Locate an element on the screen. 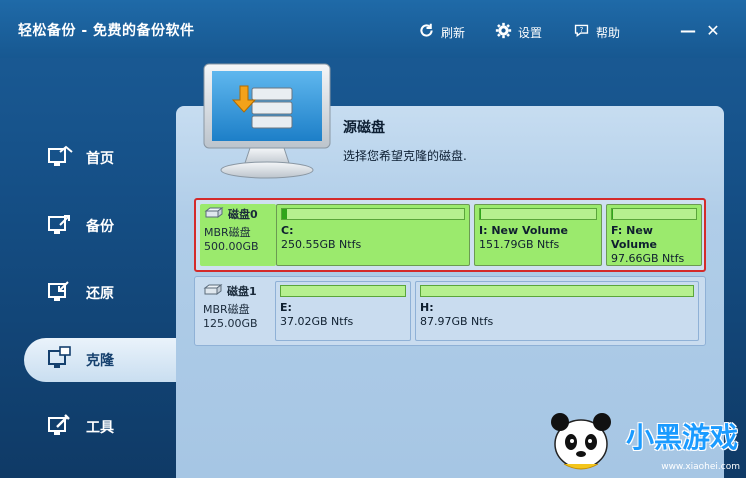  partition-name: H: is located at coordinates (427, 307).